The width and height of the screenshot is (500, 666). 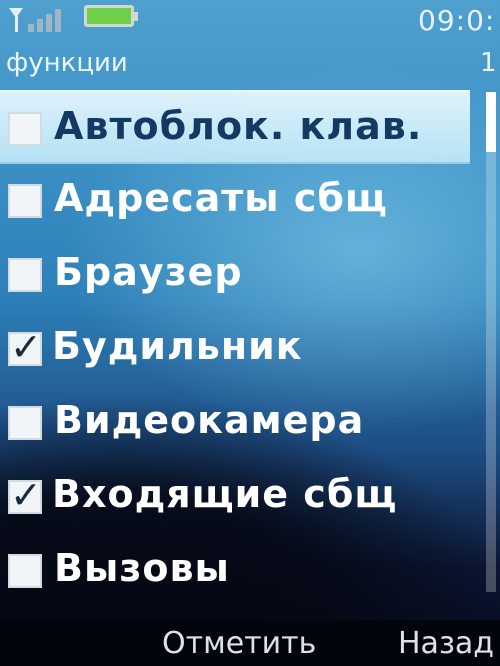 What do you see at coordinates (250, 21) in the screenshot?
I see `status-bar: 09:0:` at bounding box center [250, 21].